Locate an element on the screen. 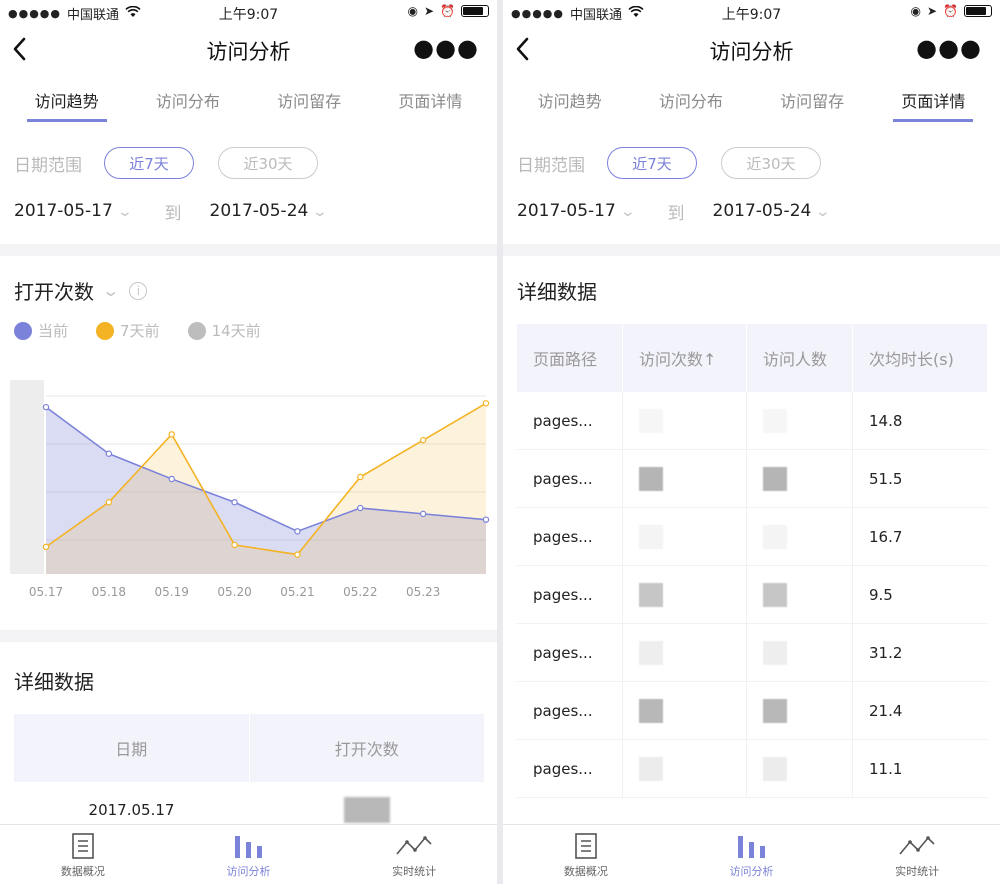  line-chart: 05.17 05.18 05.19 05.20 05.21 05.22 05.23 is located at coordinates (250, 489).